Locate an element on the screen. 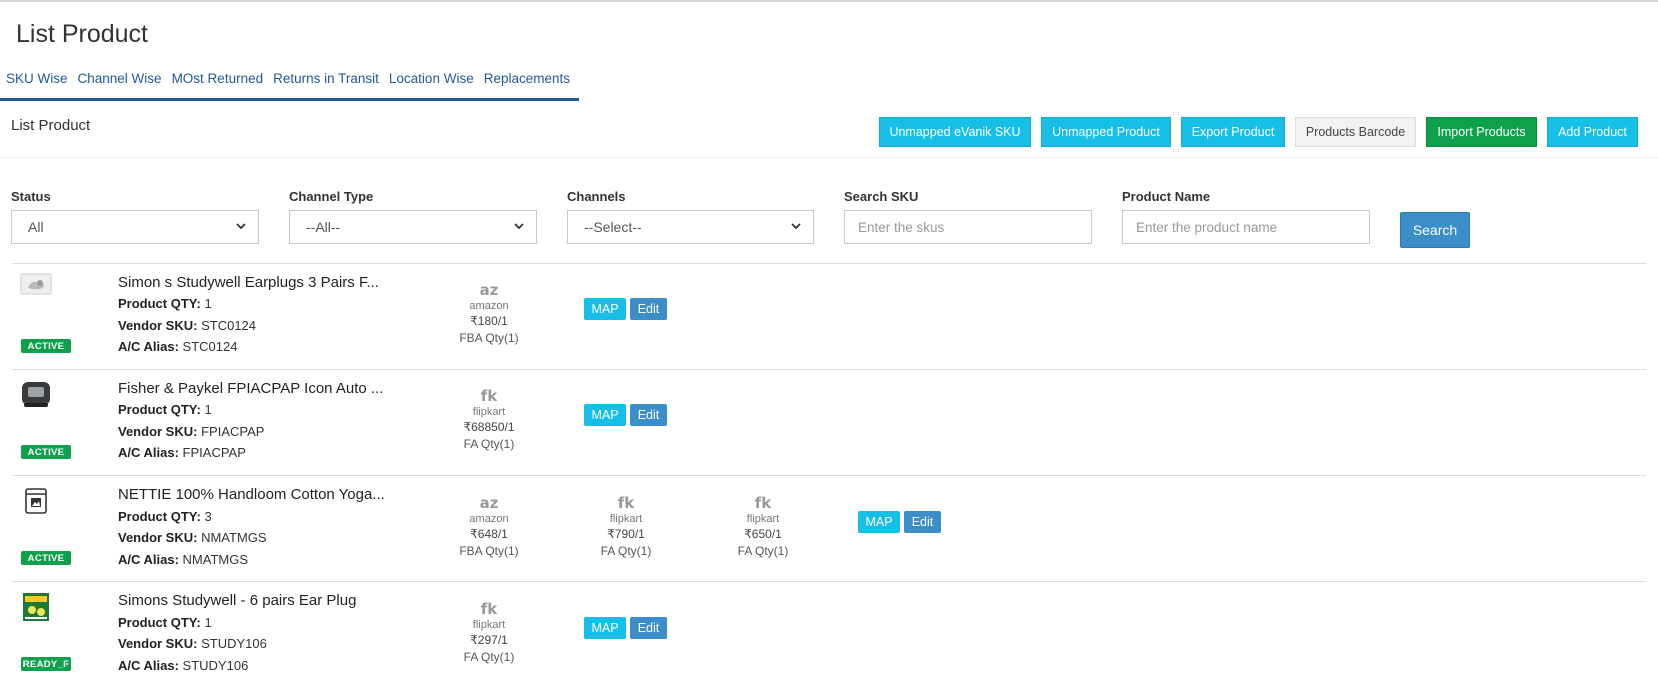 Image resolution: width=1658 pixels, height=687 pixels. channel-listing: az amazon ₹648/1 FBA Qty(1) is located at coordinates (489, 527).